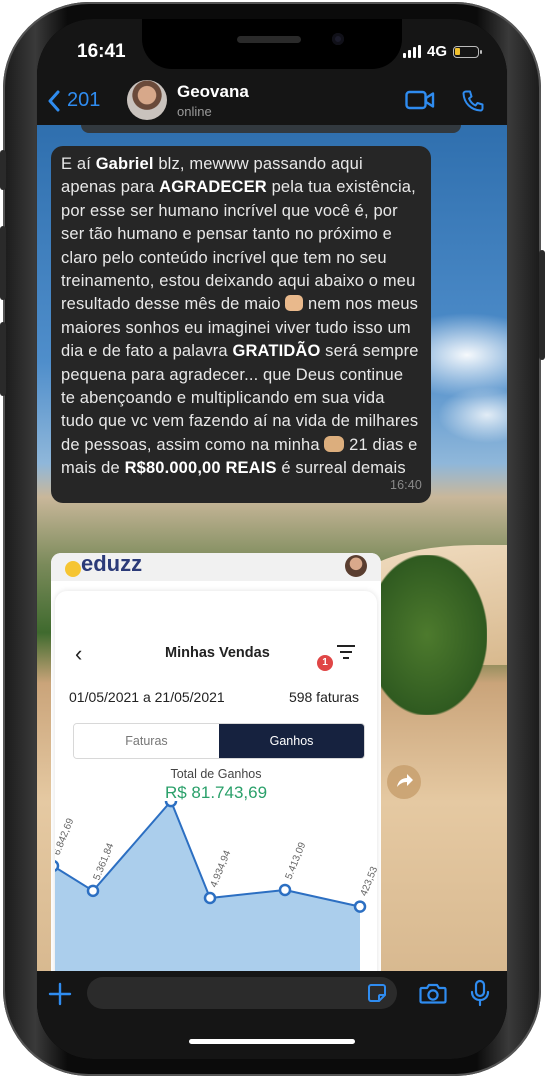 This screenshot has width=545, height=1078. Describe the element at coordinates (3, 359) in the screenshot. I see `volume-down-button` at that location.